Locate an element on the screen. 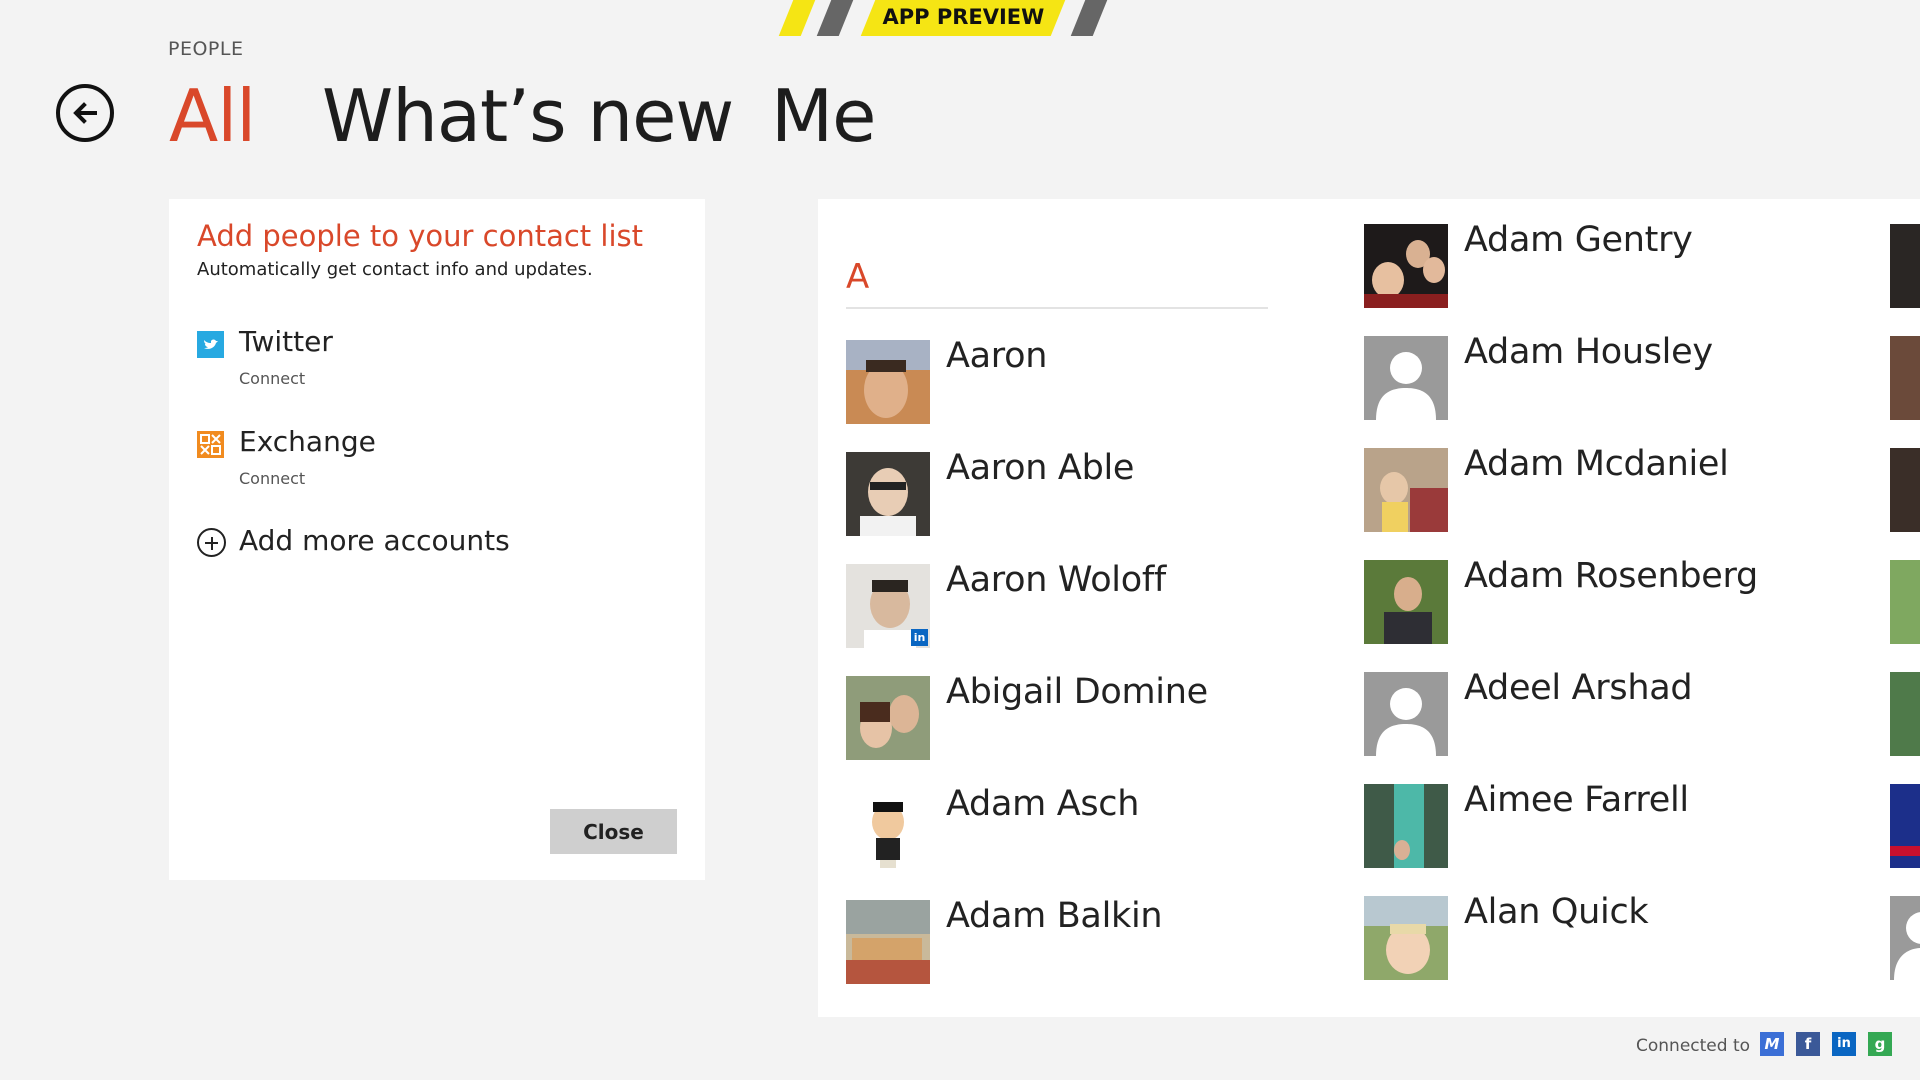 The height and width of the screenshot is (1080, 1920). contact-tile: Aaron Able is located at coordinates (1086, 493).